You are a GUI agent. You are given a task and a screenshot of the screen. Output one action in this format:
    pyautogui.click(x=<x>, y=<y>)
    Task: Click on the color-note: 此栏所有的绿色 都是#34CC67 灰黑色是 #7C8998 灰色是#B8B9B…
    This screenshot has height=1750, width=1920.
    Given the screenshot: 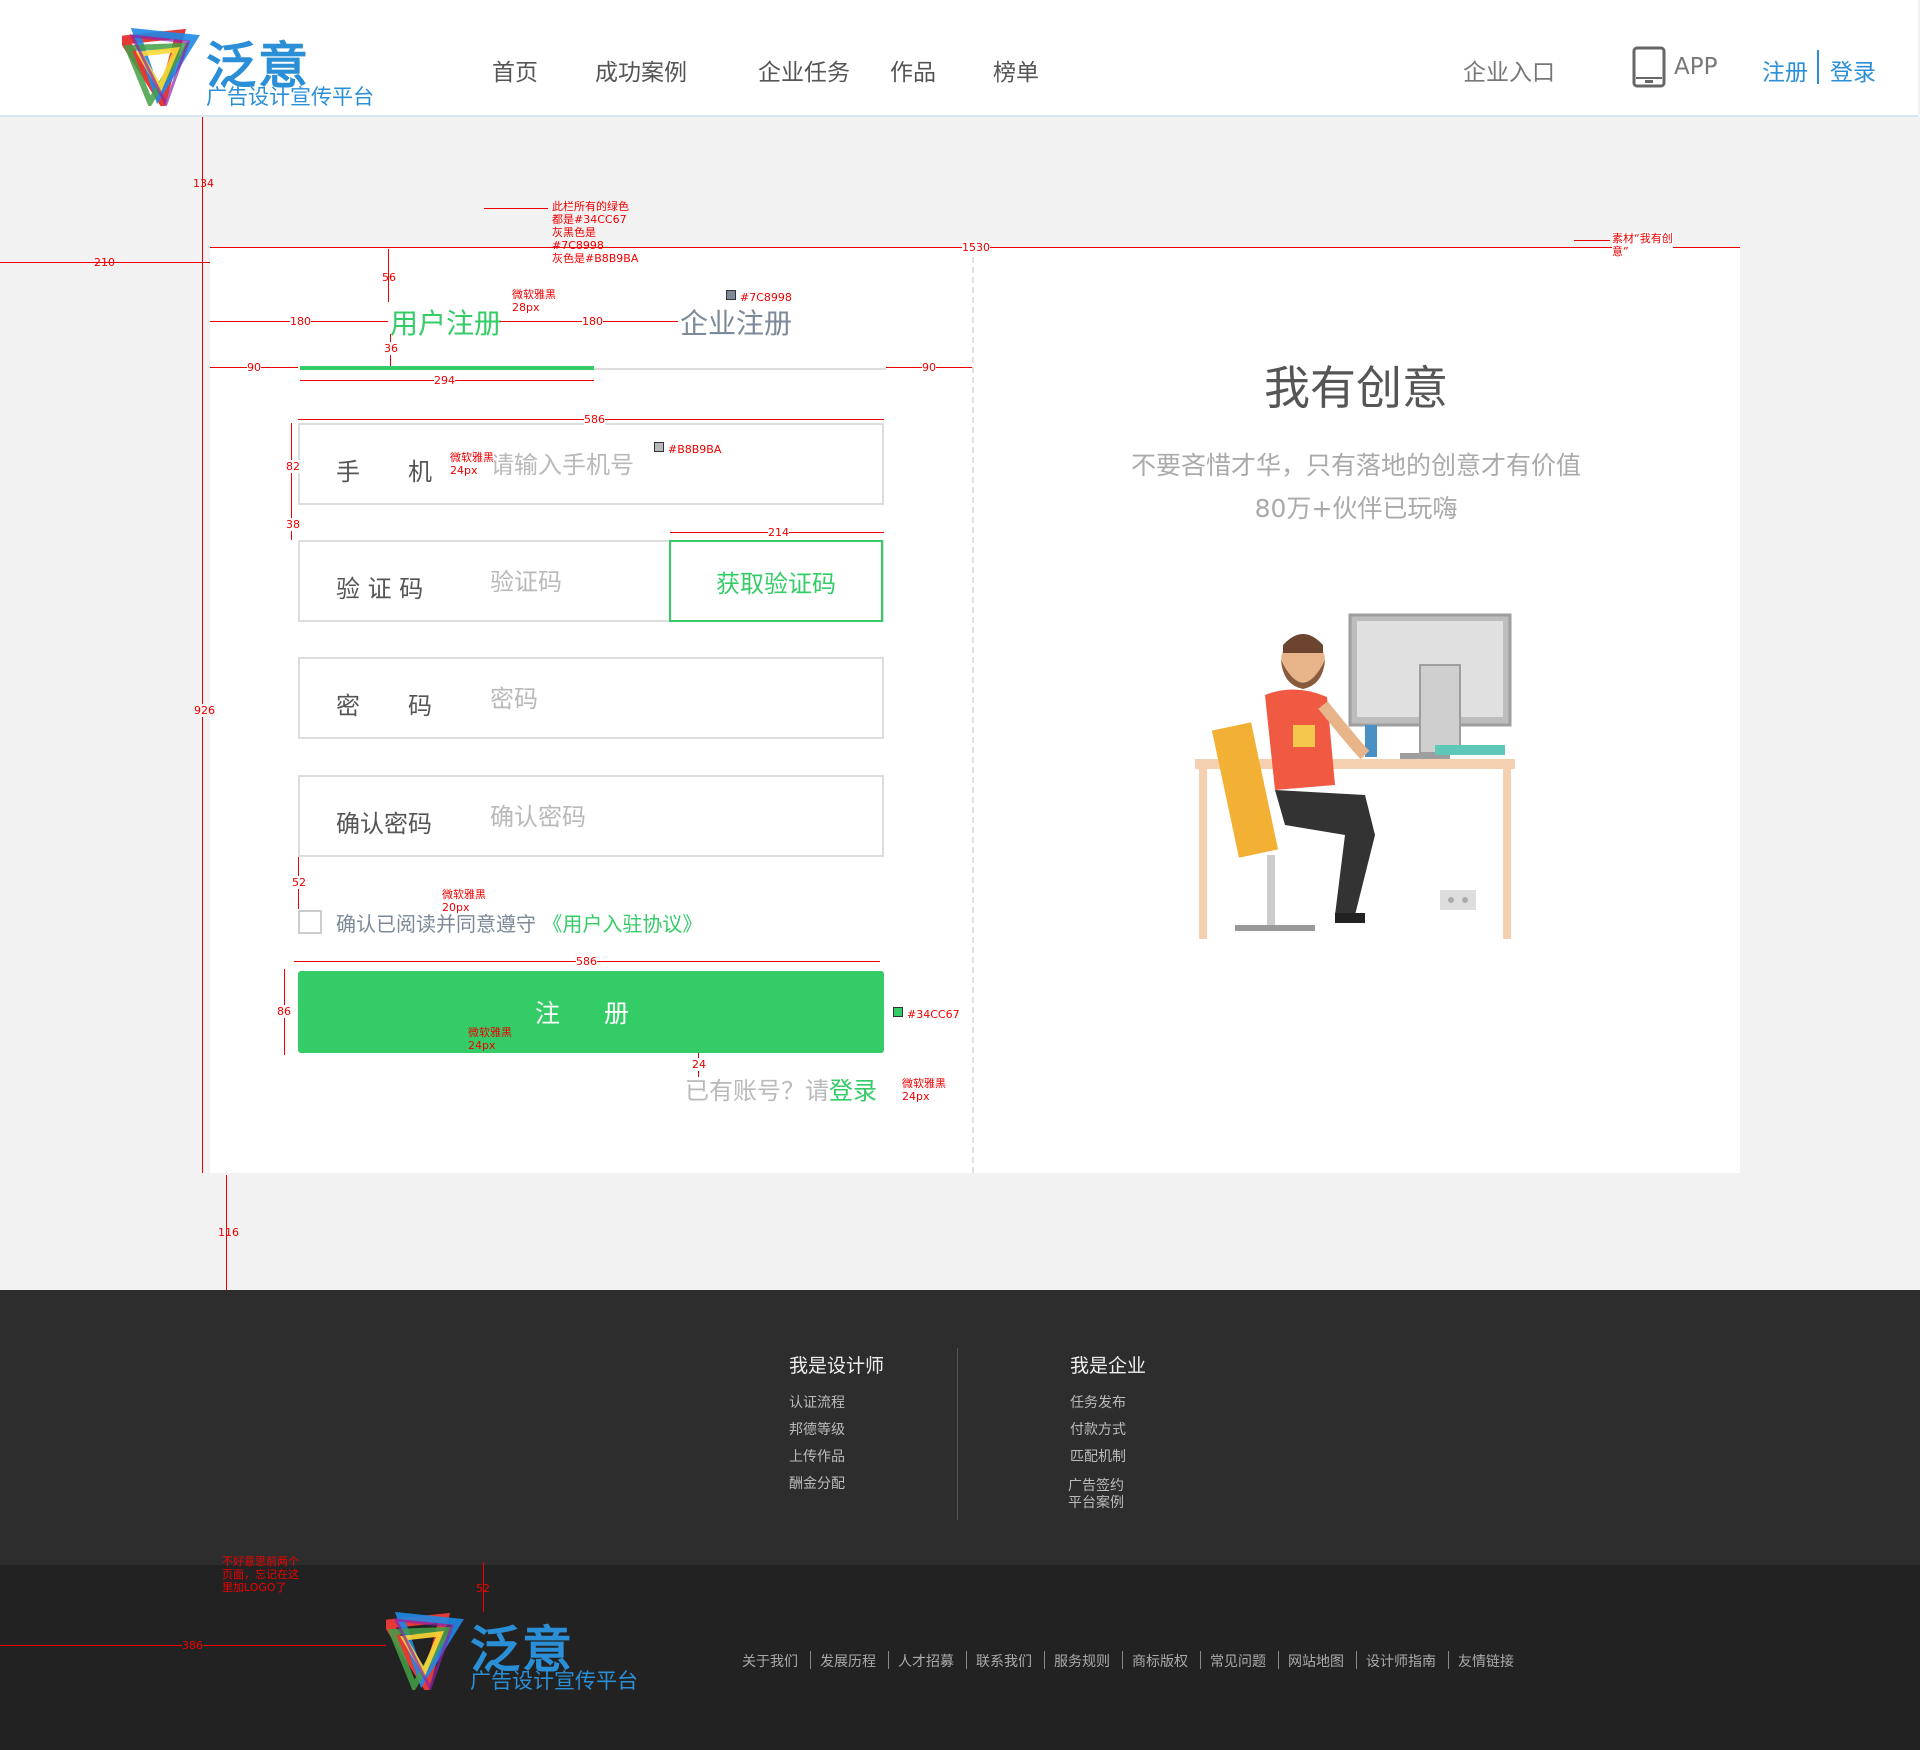 What is the action you would take?
    pyautogui.click(x=595, y=232)
    